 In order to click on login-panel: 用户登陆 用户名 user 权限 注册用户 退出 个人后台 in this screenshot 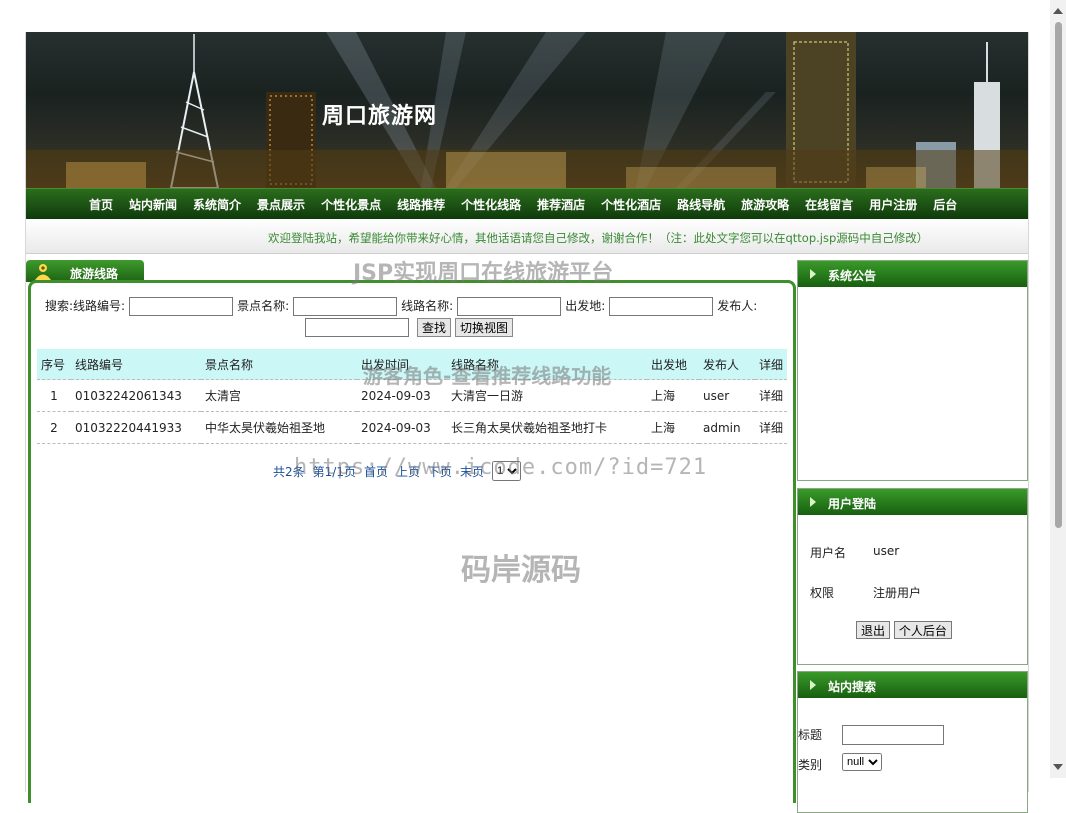, I will do `click(912, 576)`.